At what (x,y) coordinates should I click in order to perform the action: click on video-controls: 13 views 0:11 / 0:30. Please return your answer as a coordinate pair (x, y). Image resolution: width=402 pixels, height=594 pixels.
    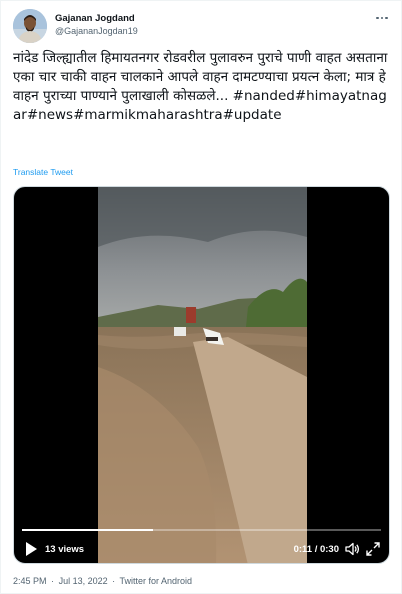
    Looking at the image, I should click on (201, 540).